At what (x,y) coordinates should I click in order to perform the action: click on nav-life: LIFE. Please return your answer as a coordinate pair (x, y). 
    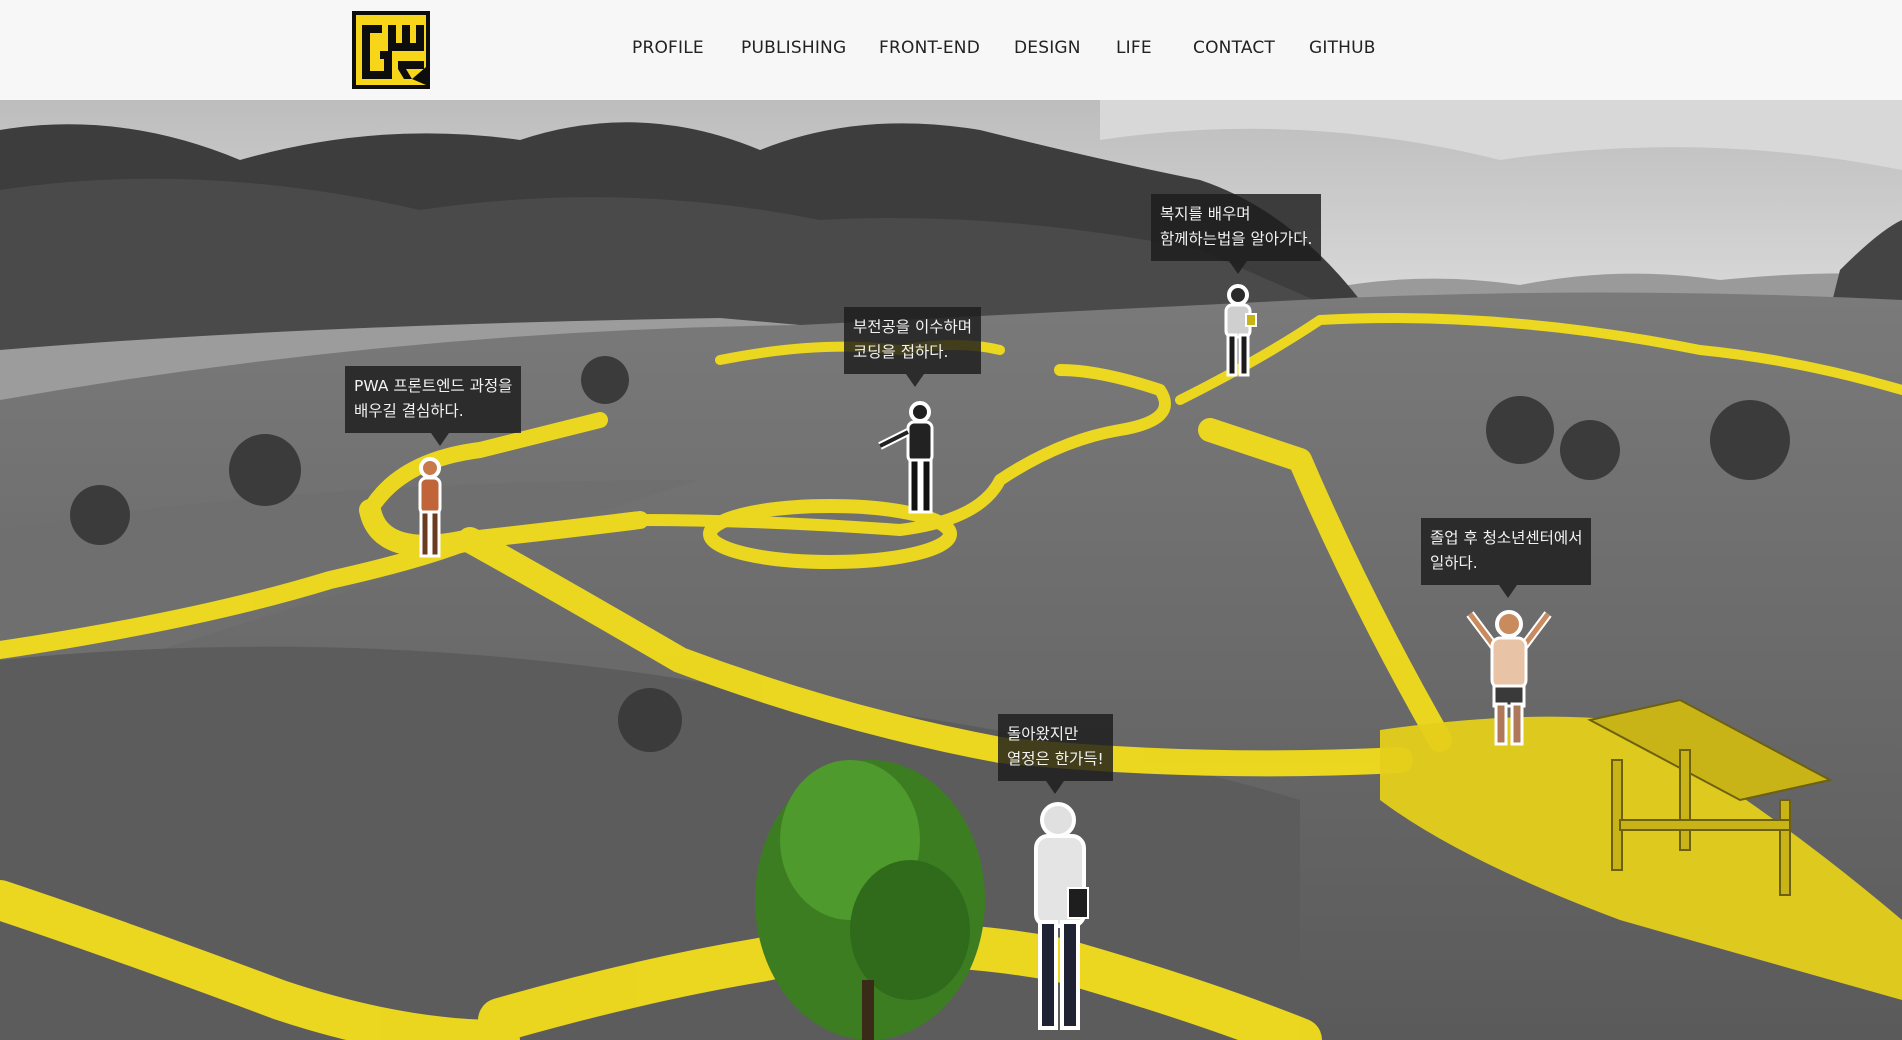
    Looking at the image, I should click on (1134, 48).